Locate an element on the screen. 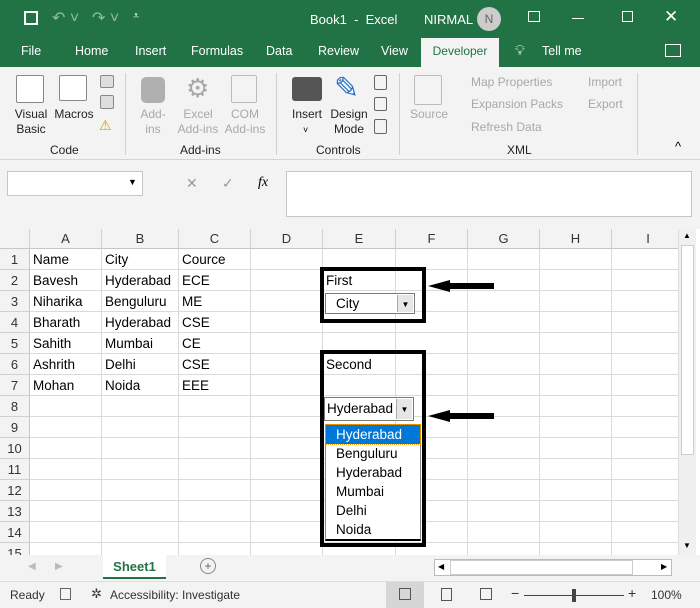 This screenshot has height=608, width=700. combo-value: Hyderabad is located at coordinates (360, 408).